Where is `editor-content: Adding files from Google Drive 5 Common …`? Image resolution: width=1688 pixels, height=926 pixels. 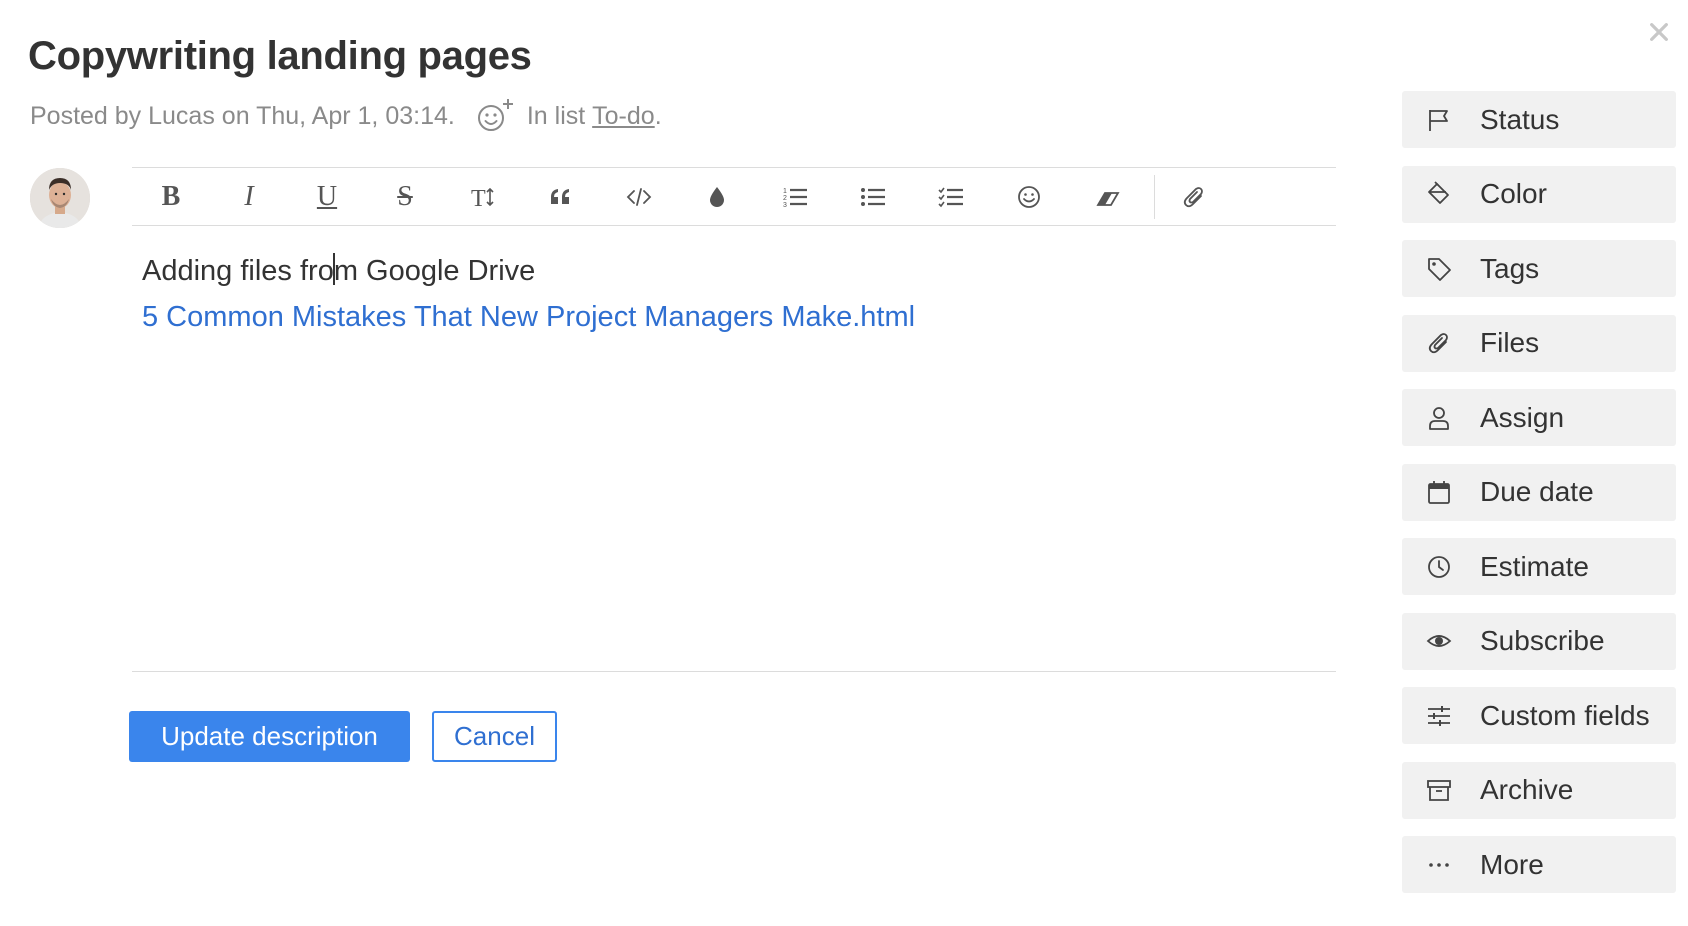
editor-content: Adding files from Google Drive 5 Common … is located at coordinates (734, 294).